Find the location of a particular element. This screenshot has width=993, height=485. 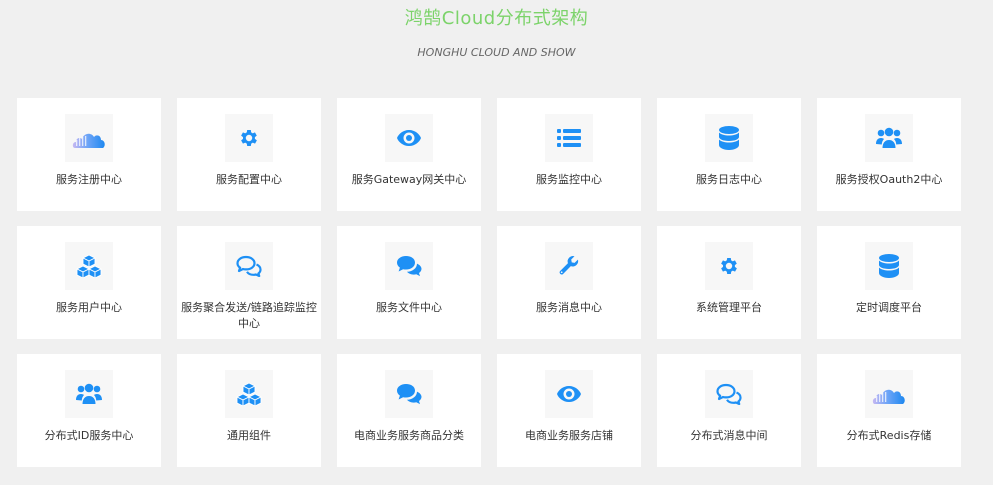

service-card-label: 分布式消息中间 is located at coordinates (729, 435).